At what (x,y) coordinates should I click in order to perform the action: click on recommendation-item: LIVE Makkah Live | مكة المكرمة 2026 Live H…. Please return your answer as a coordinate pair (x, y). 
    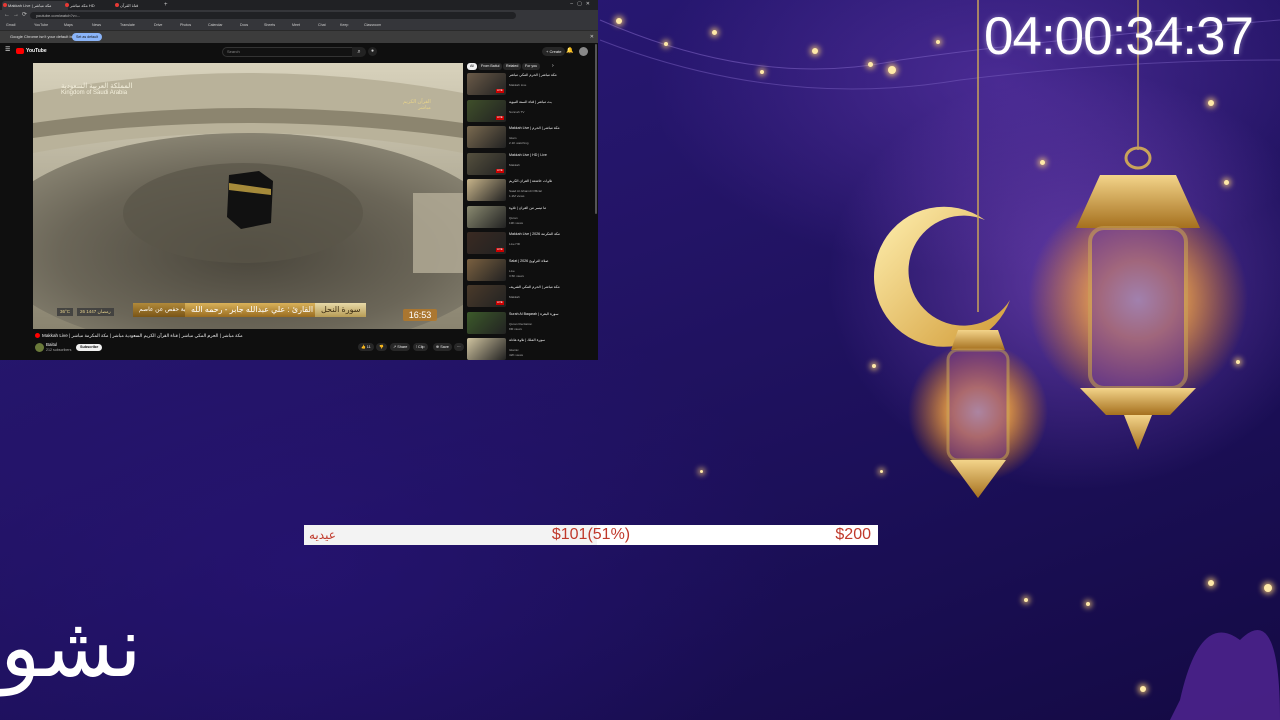
    Looking at the image, I should click on (532, 244).